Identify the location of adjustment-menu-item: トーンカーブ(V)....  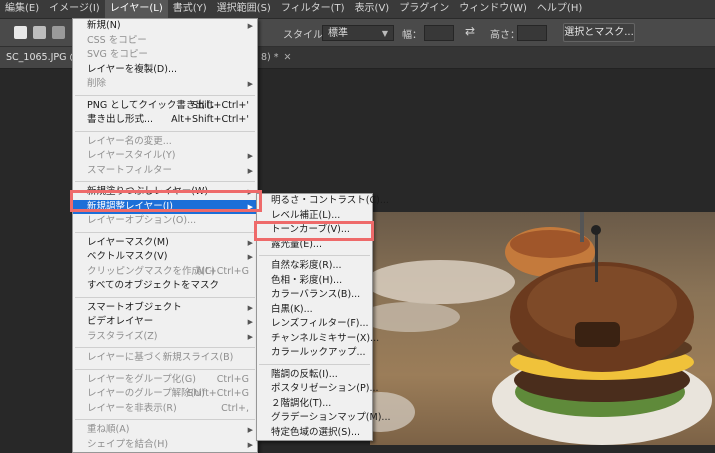
(314, 230).